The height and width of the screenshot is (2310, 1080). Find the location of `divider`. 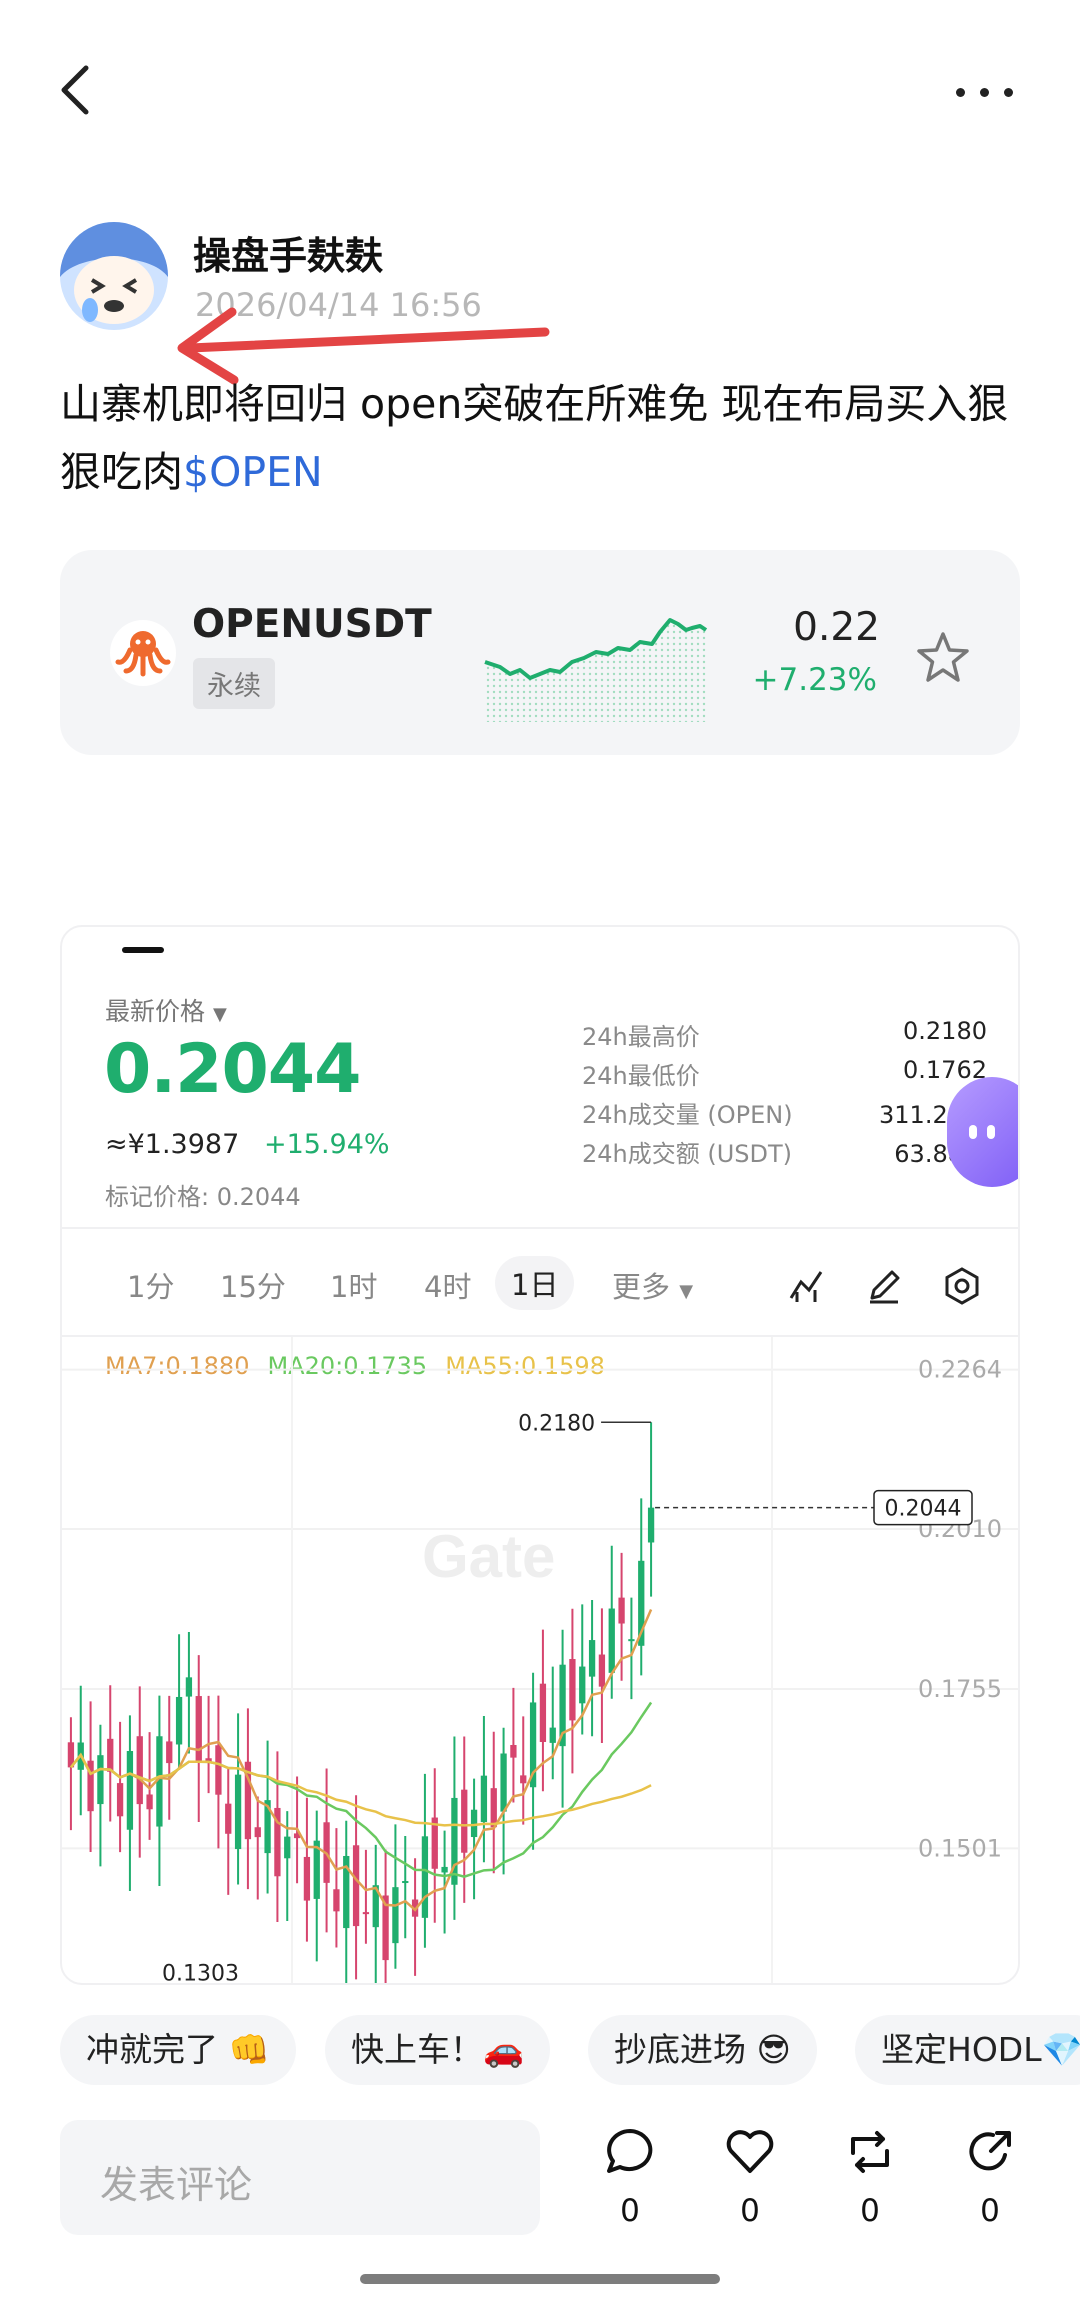

divider is located at coordinates (540, 1228).